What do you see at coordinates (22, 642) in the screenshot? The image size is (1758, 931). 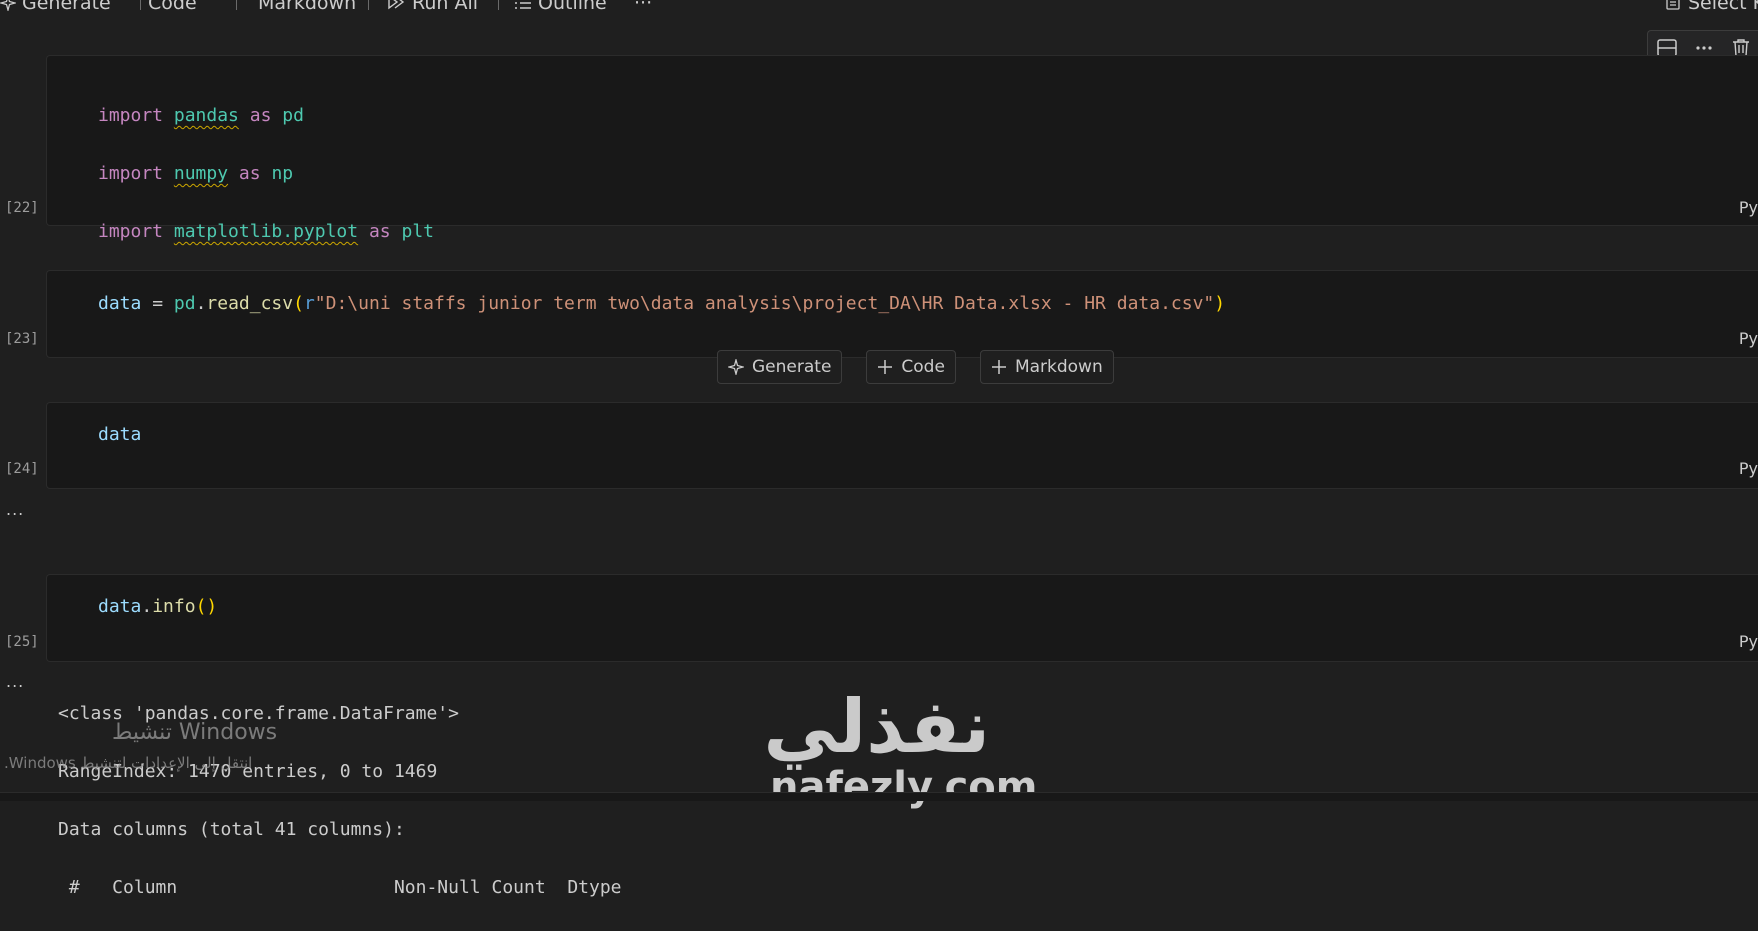 I see `execution-count: [25]` at bounding box center [22, 642].